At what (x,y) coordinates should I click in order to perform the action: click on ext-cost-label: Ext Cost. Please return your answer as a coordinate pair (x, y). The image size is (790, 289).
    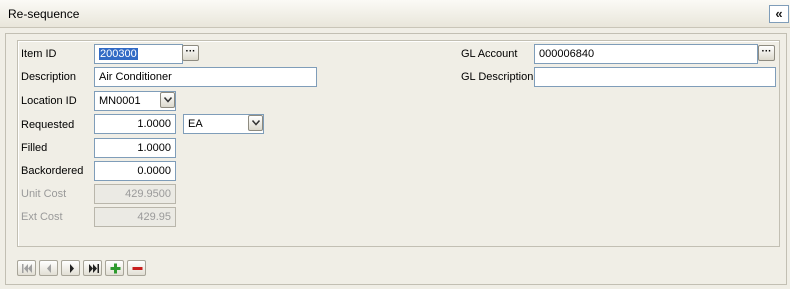
    Looking at the image, I should click on (42, 217).